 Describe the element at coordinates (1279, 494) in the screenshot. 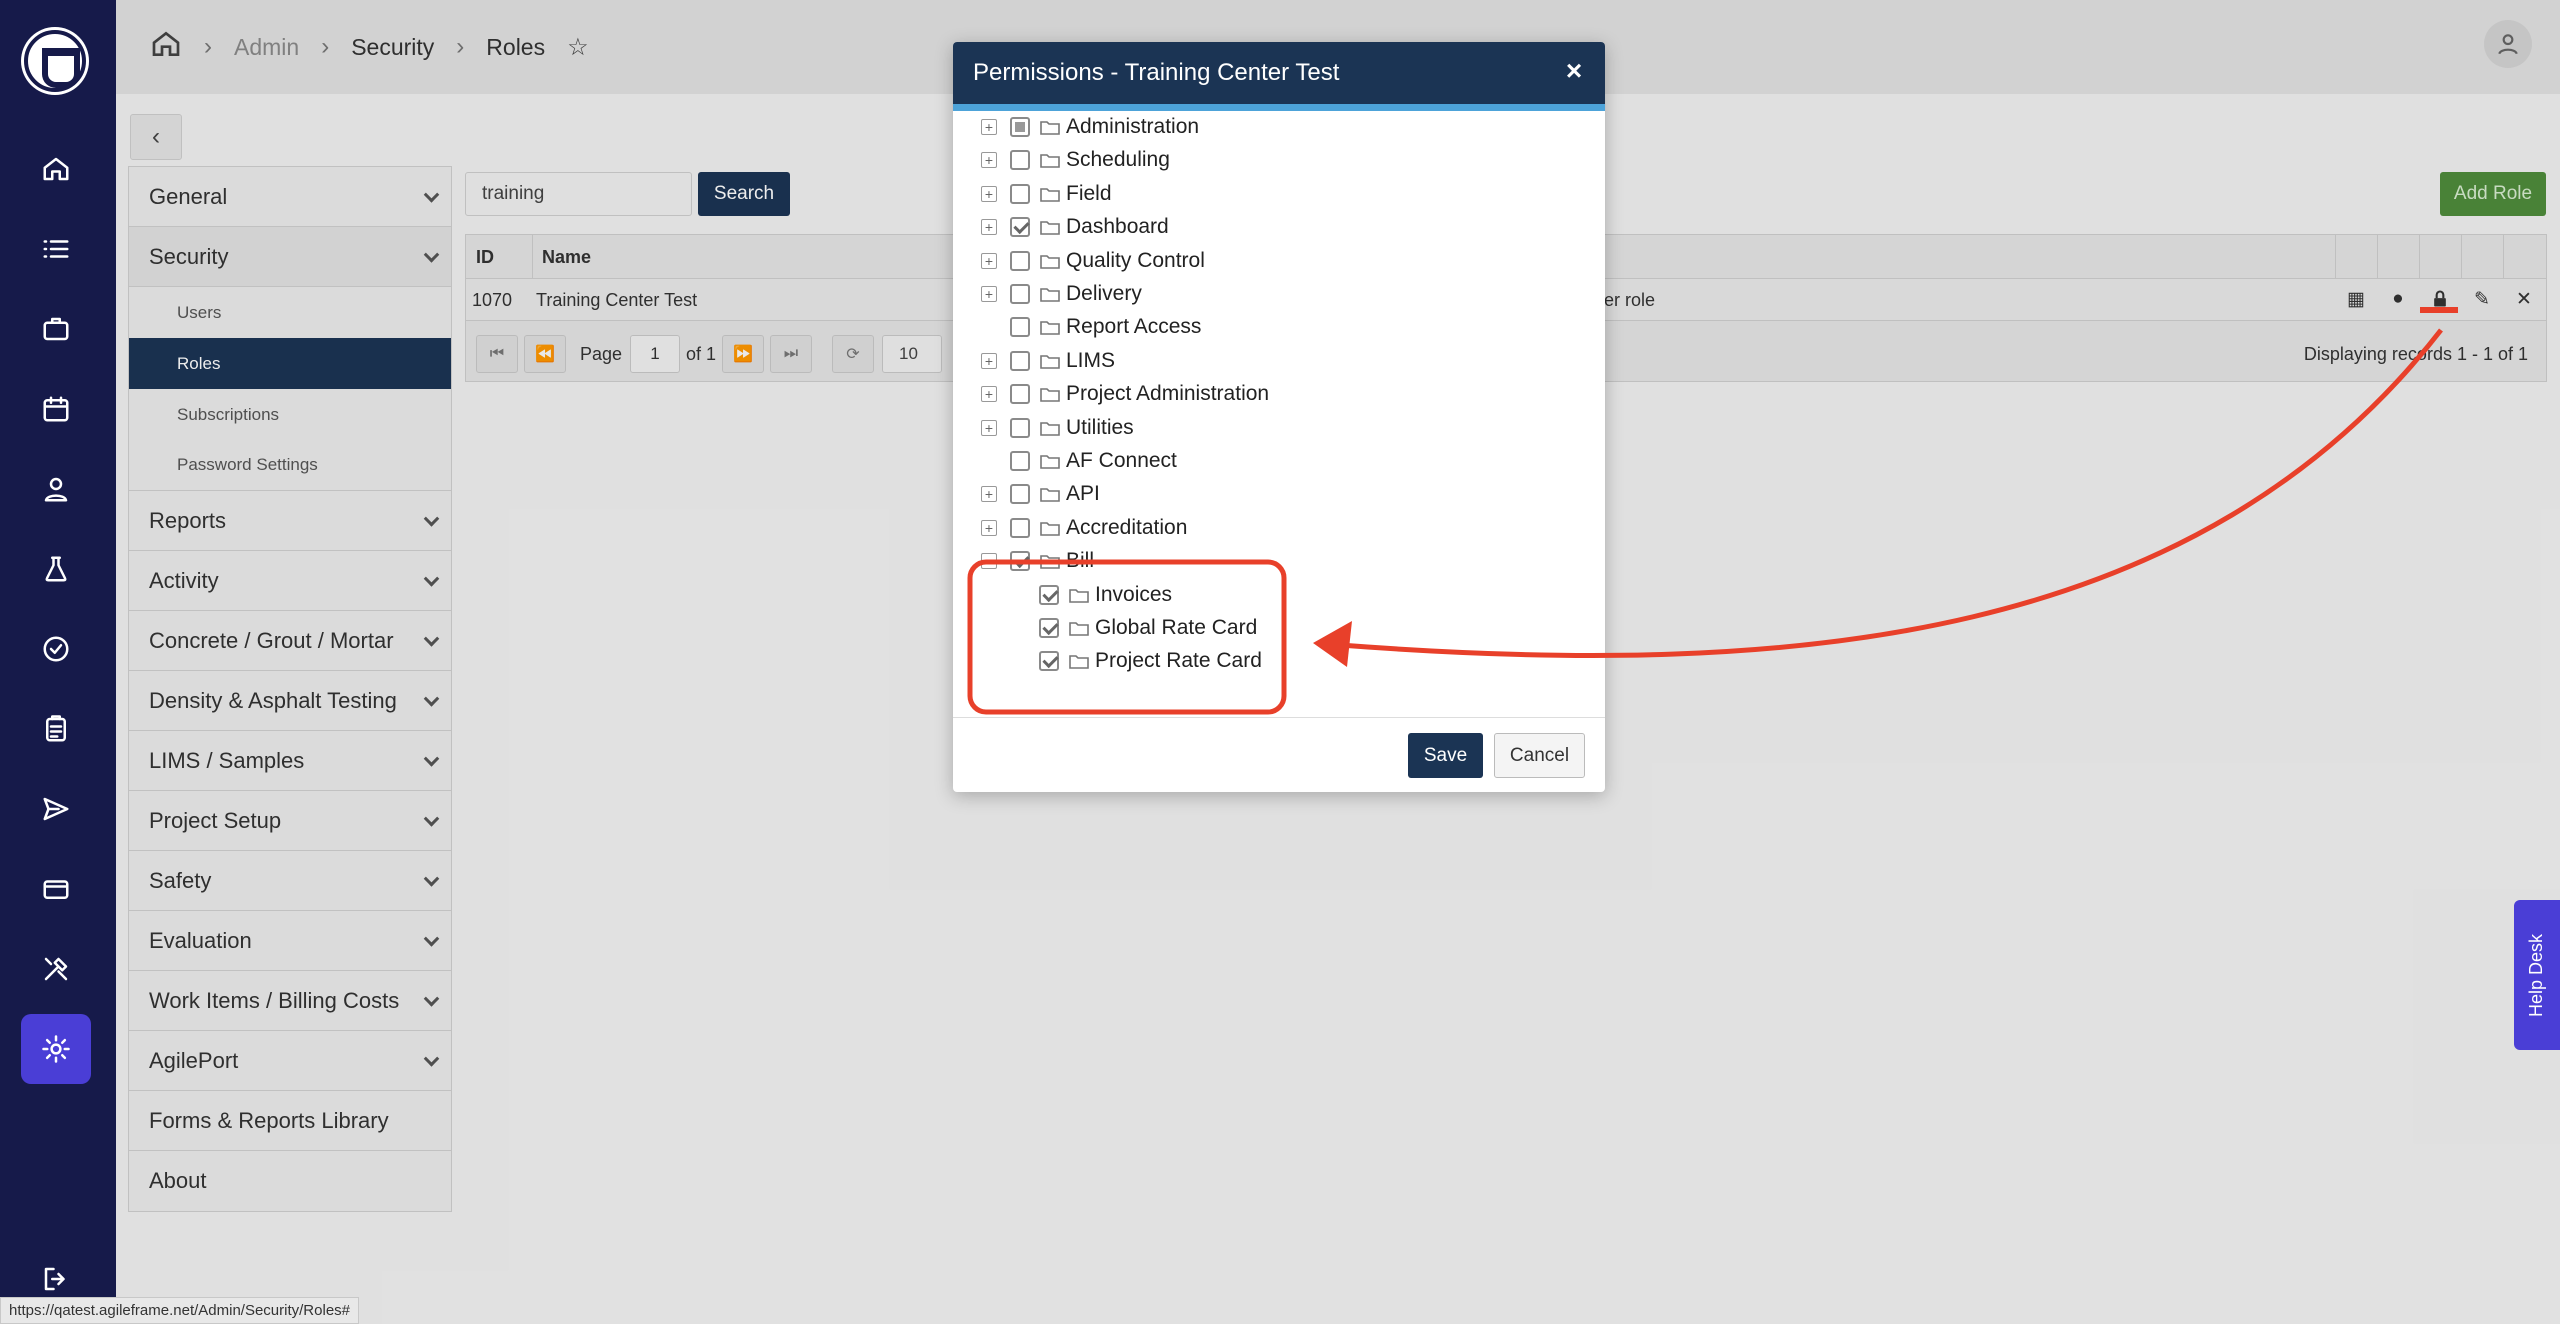

I see `permission-node: + API` at that location.